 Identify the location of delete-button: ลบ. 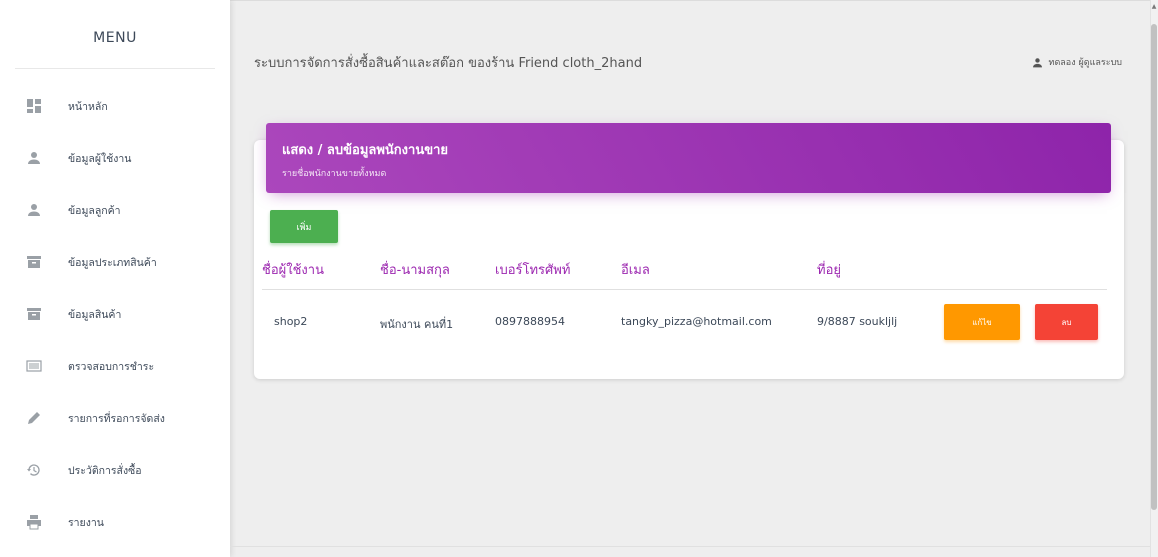
(1066, 322).